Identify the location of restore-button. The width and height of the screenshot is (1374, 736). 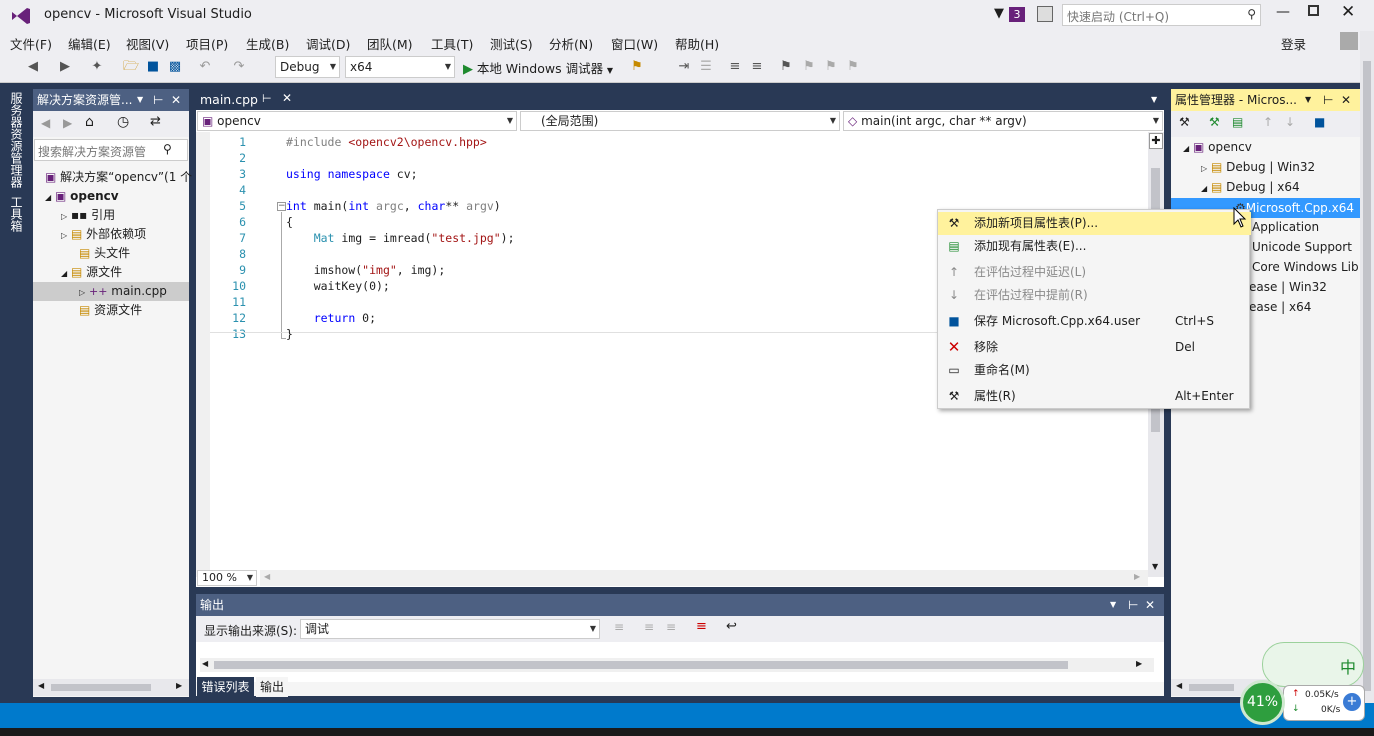
(1313, 10).